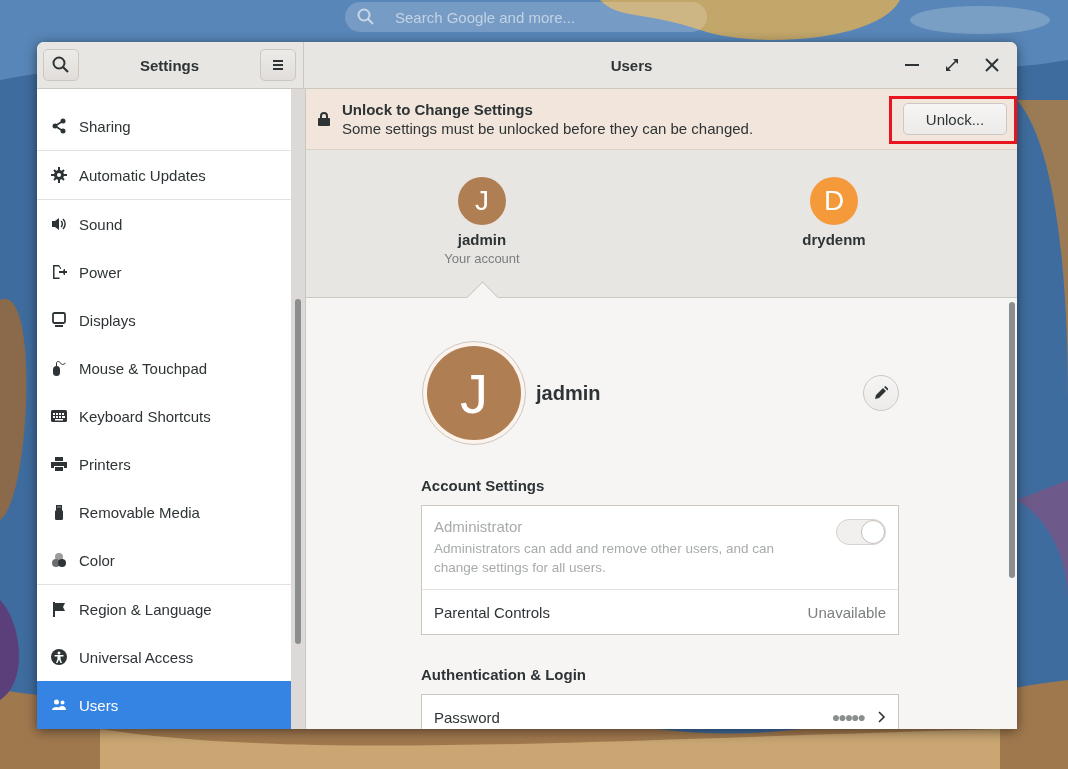 The height and width of the screenshot is (769, 1068). What do you see at coordinates (59, 126) in the screenshot?
I see `share-icon` at bounding box center [59, 126].